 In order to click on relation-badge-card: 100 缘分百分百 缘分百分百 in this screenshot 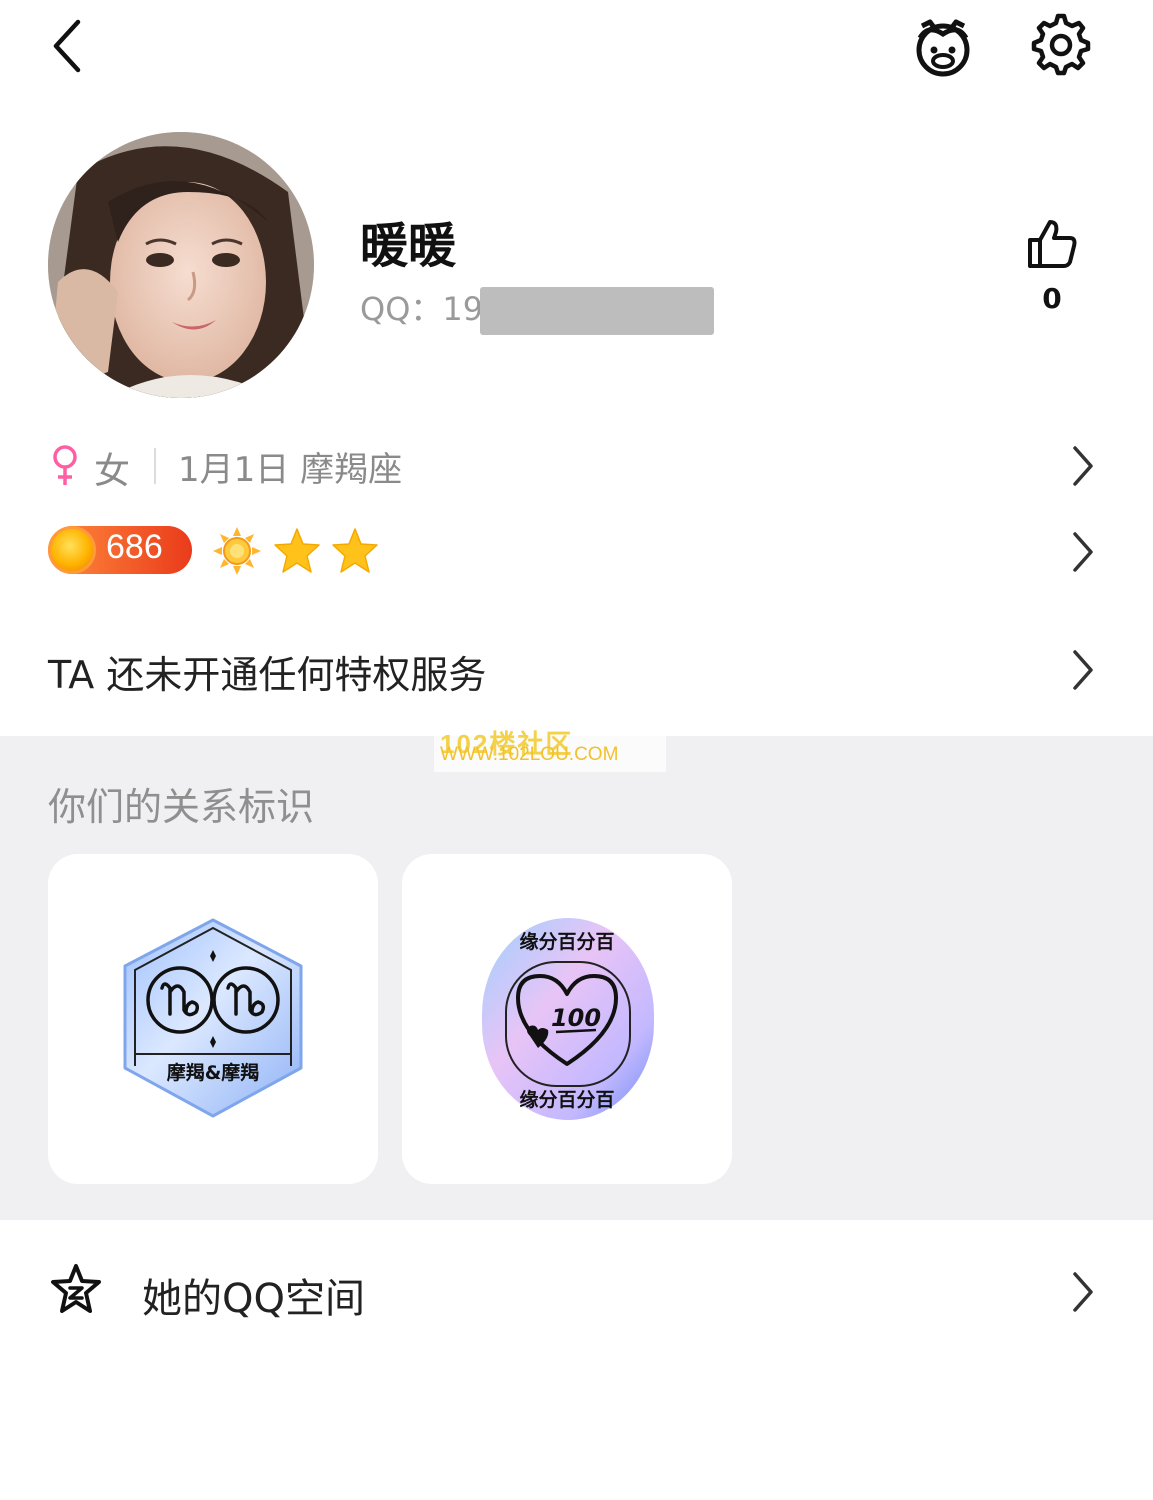, I will do `click(567, 1019)`.